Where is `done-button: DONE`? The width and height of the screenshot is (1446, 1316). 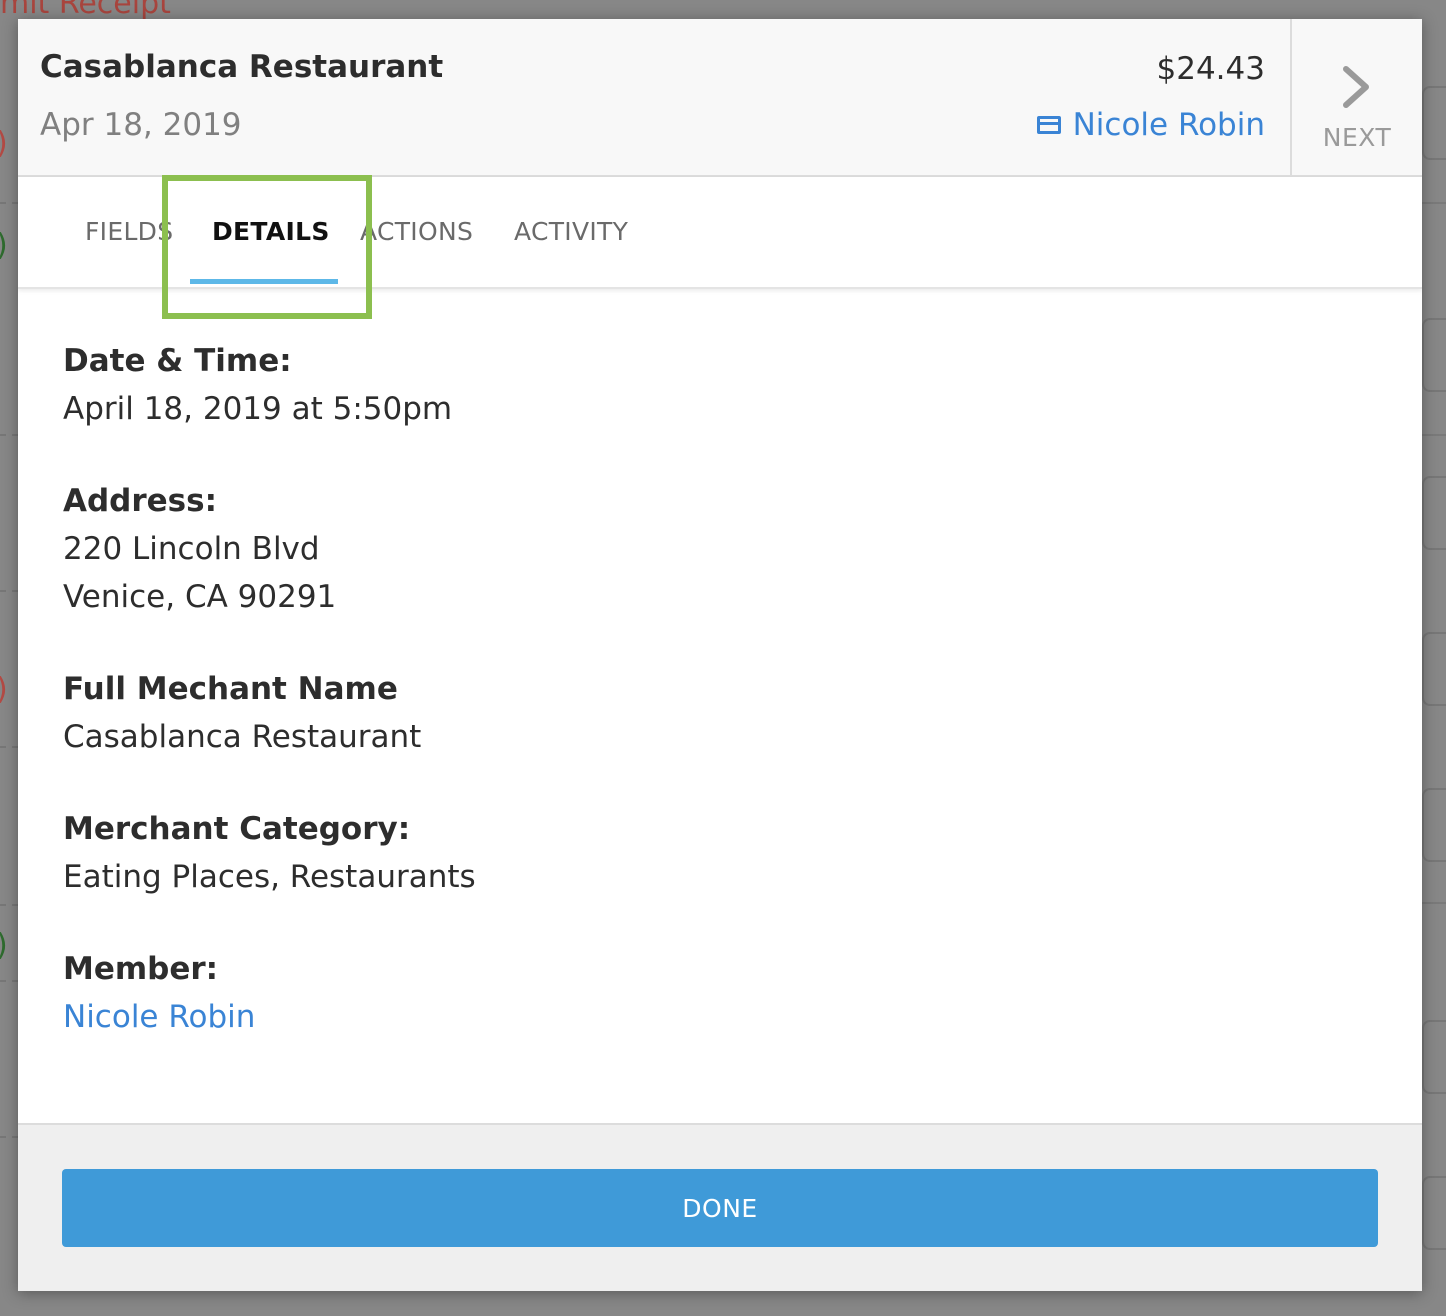 done-button: DONE is located at coordinates (720, 1208).